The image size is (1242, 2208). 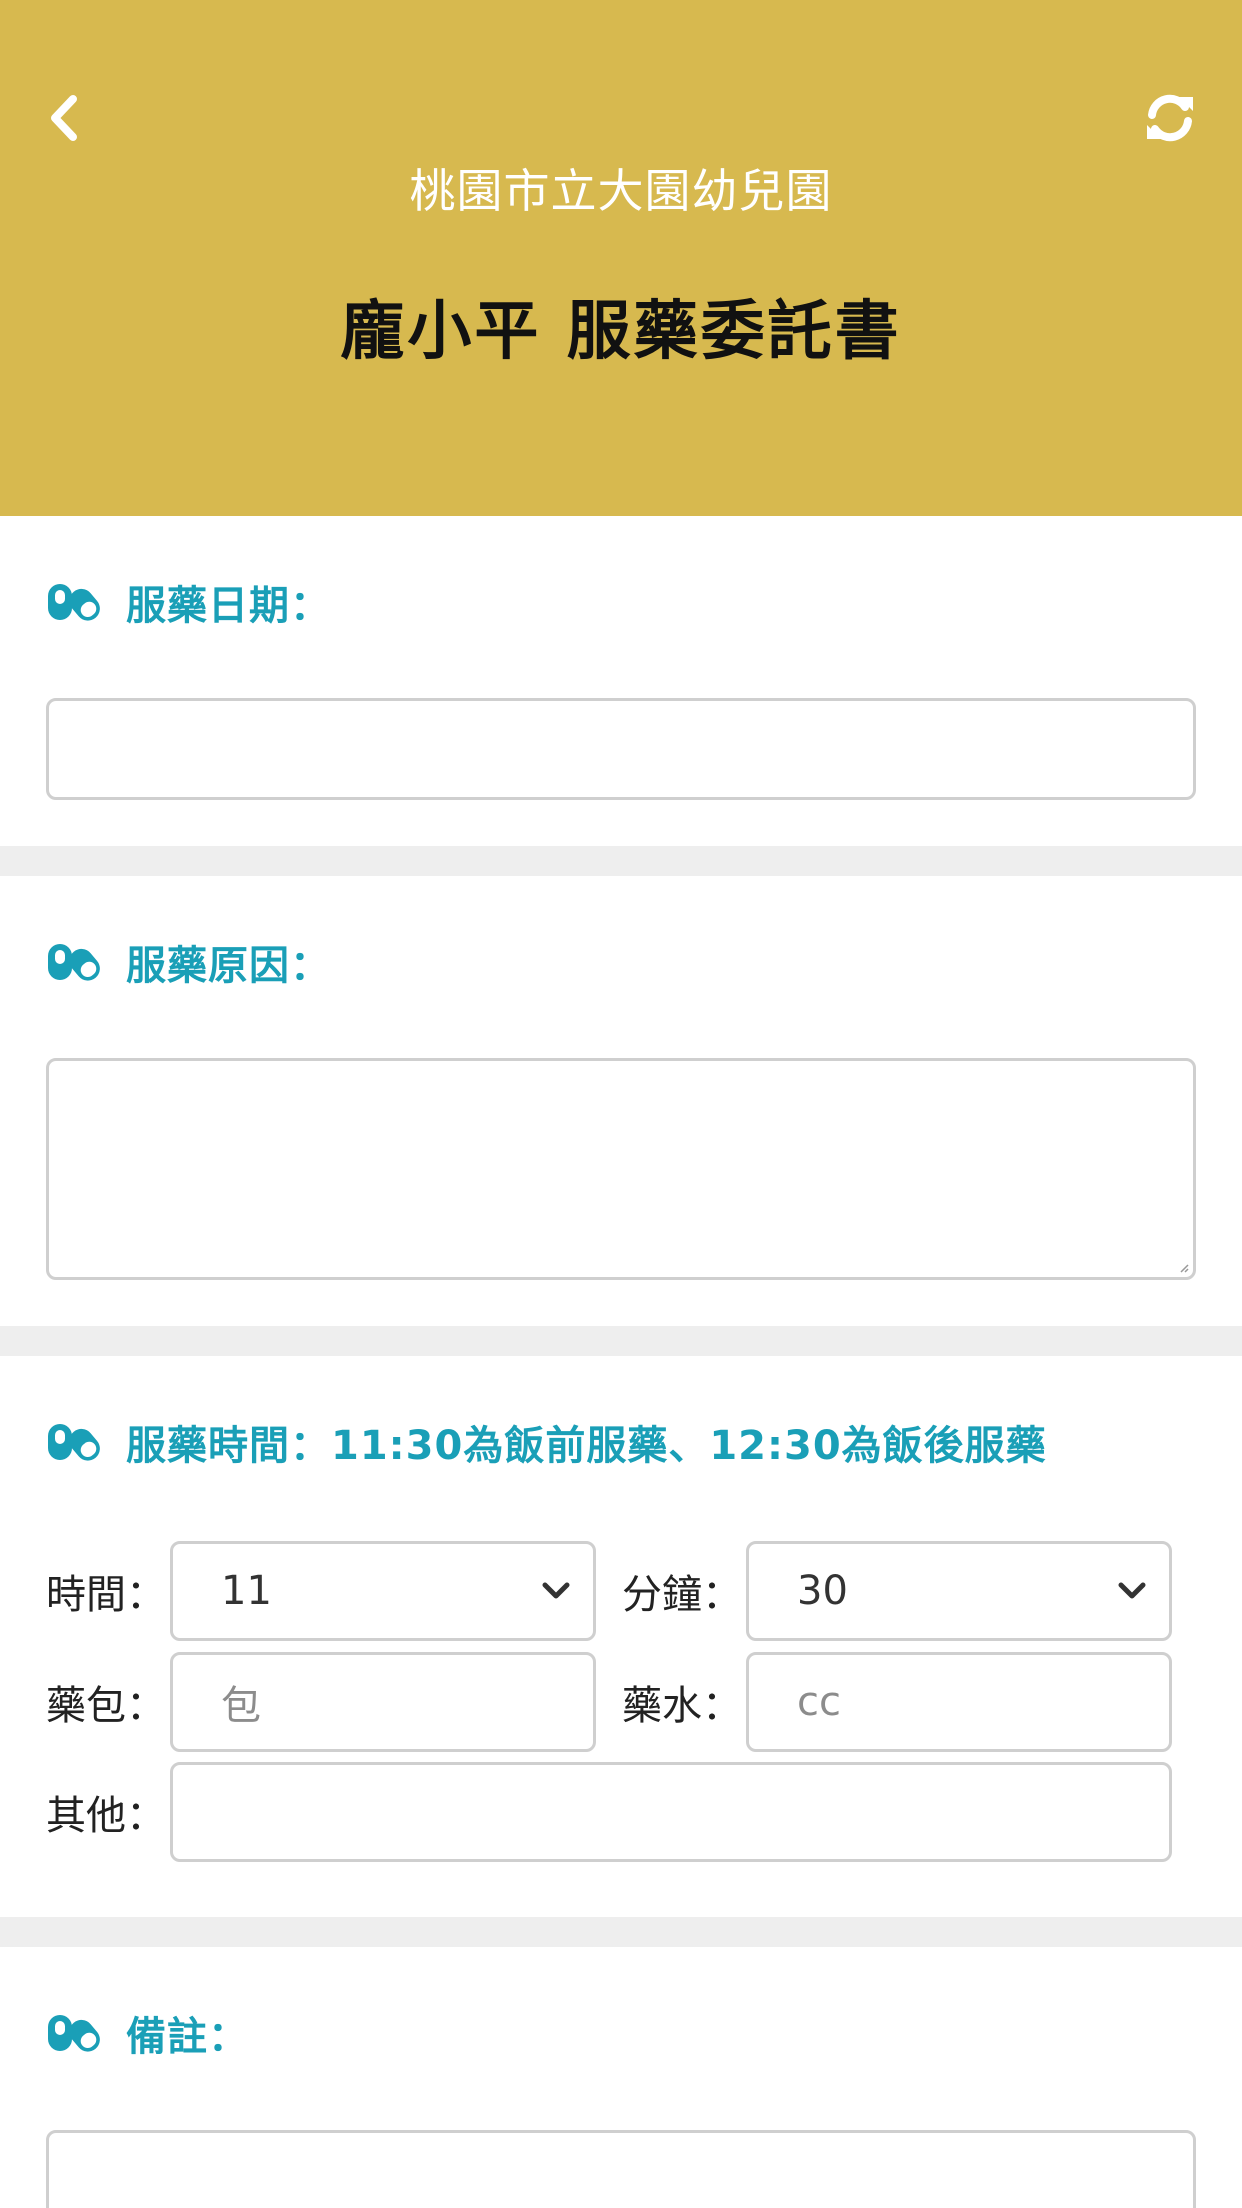 I want to click on liquid-placeholder: cc, so click(x=819, y=1702).